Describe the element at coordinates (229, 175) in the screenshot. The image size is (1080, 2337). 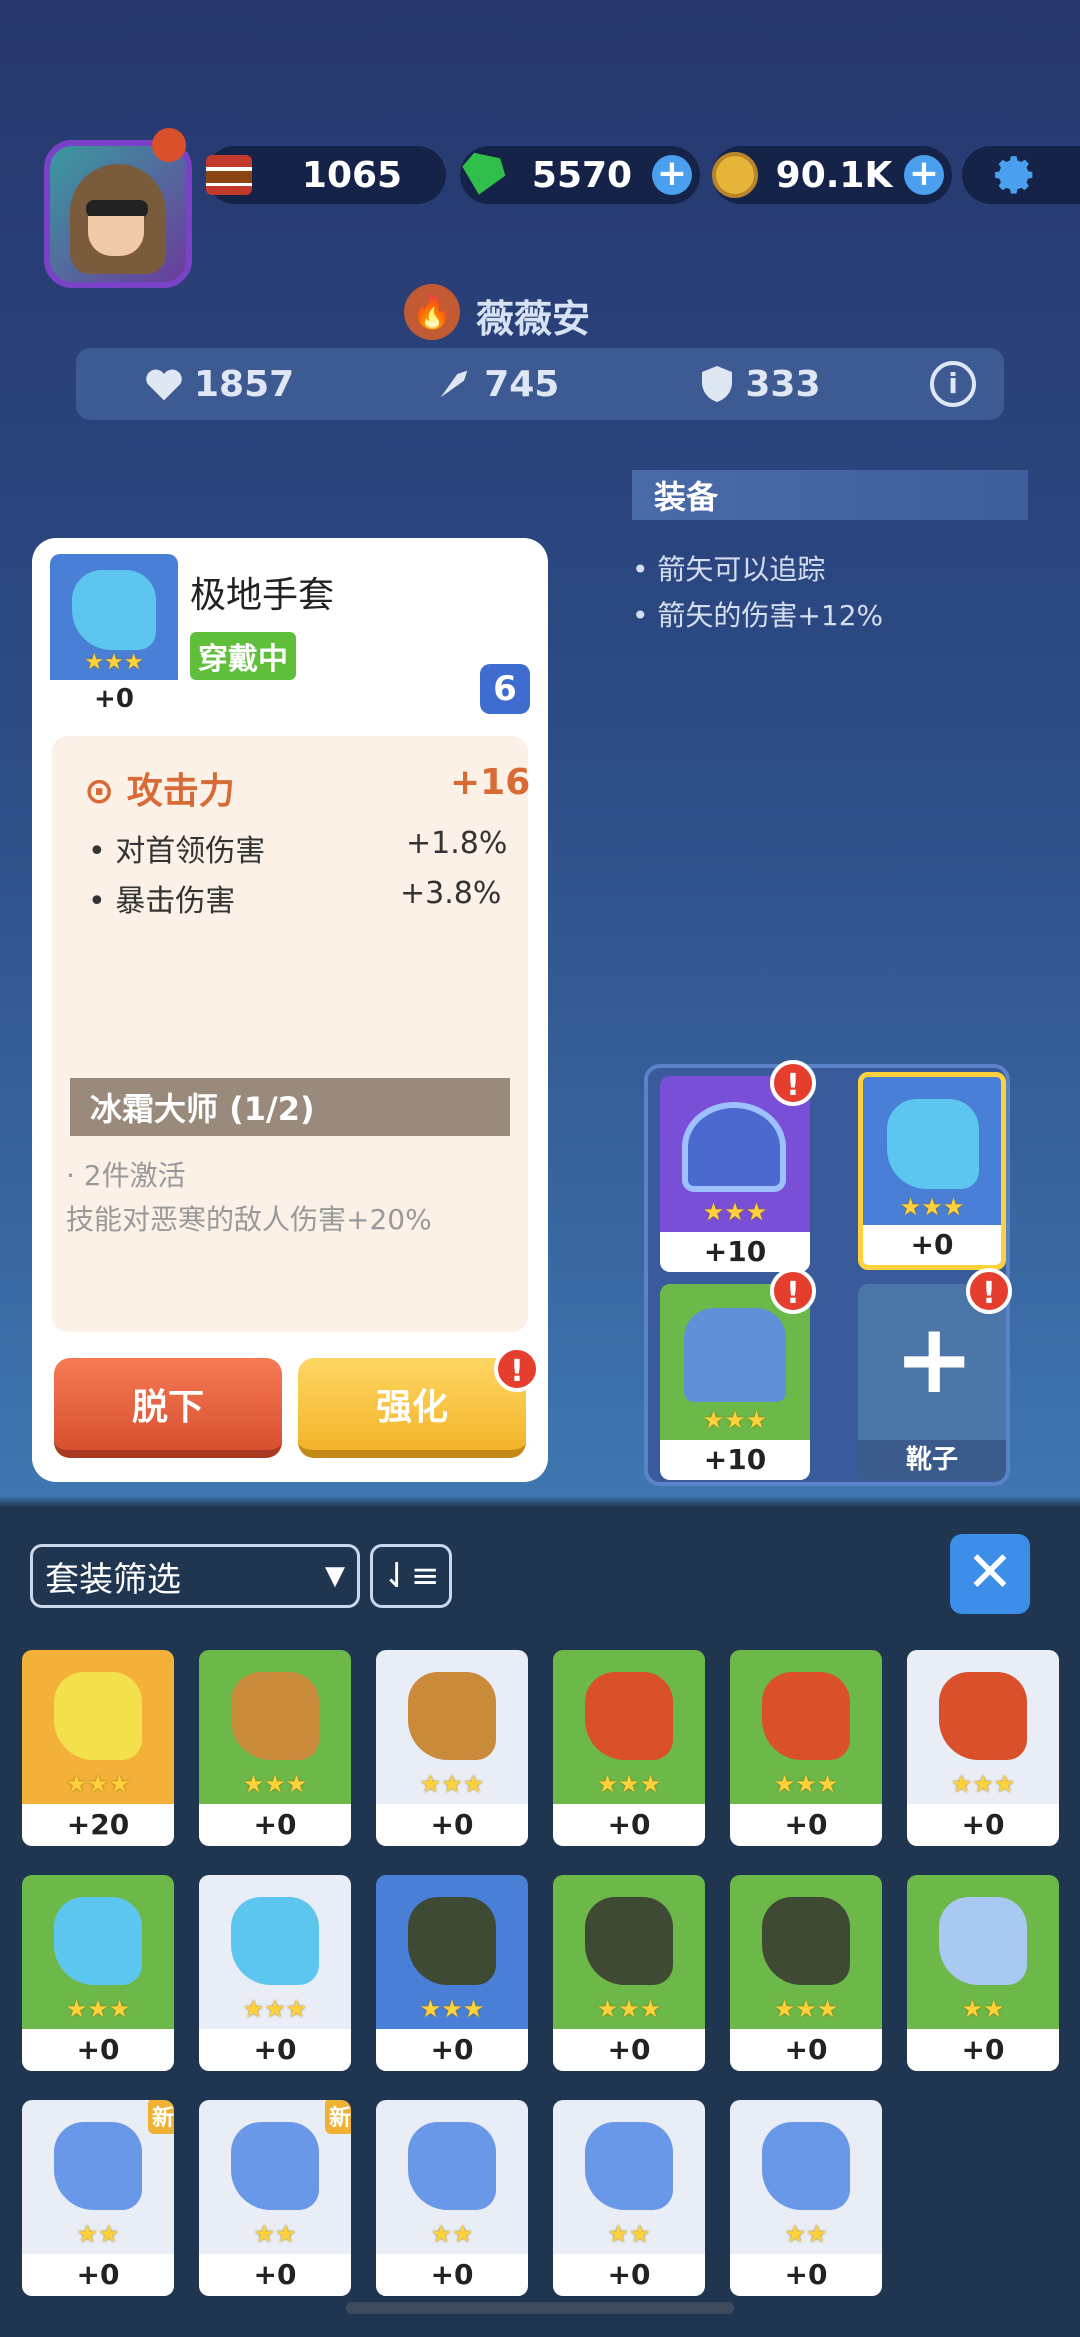
I see `cake-icon` at that location.